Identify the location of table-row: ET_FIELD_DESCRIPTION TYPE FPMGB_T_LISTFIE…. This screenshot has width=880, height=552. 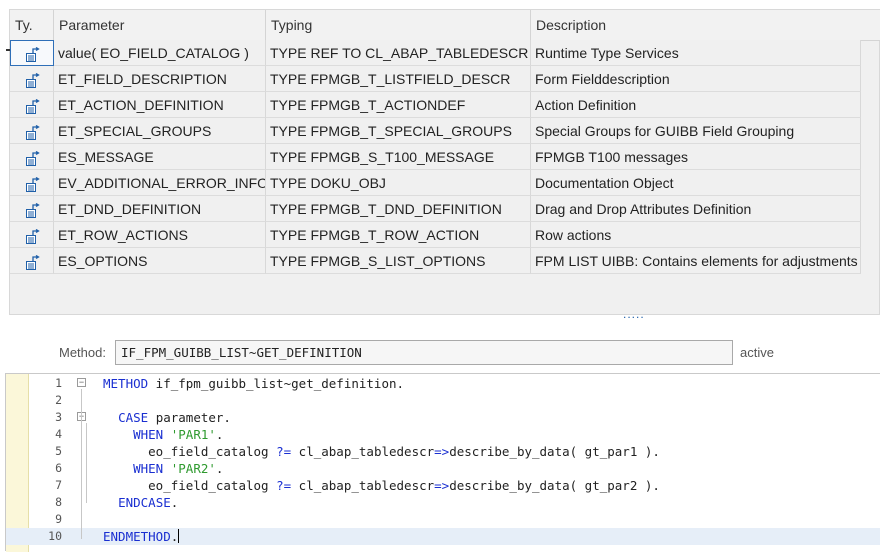
(435, 79).